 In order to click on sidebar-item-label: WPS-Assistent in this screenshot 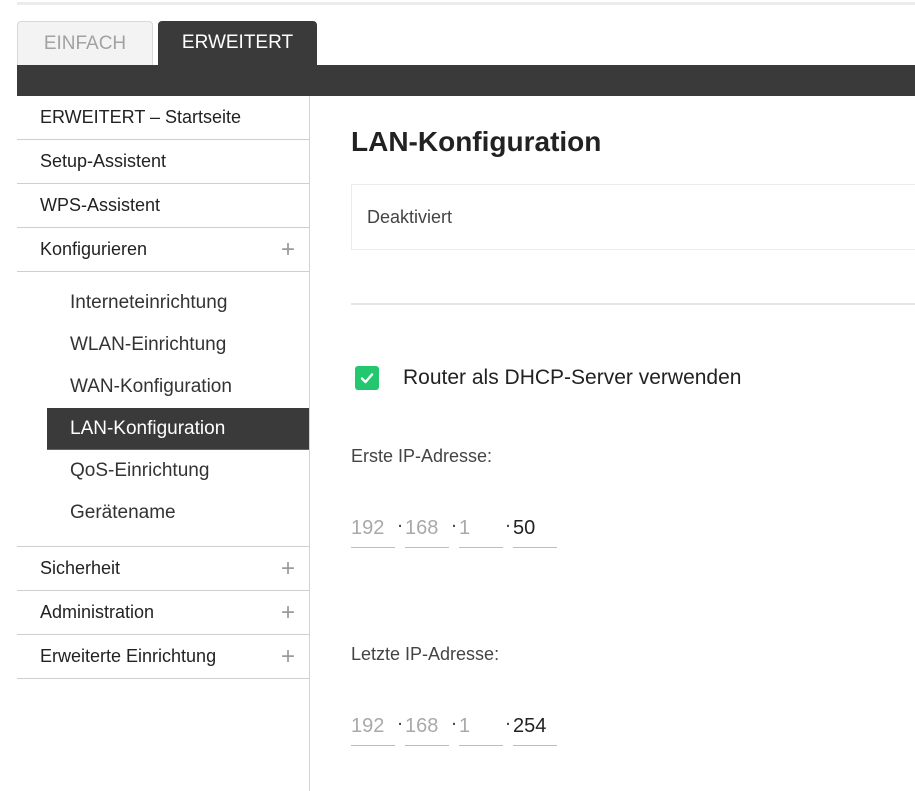, I will do `click(100, 205)`.